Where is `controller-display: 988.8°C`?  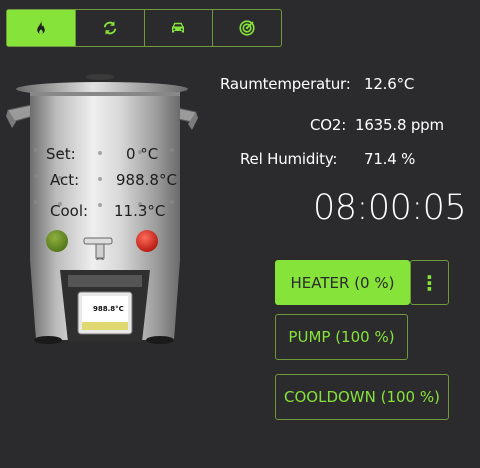
controller-display: 988.8°C is located at coordinates (108, 309).